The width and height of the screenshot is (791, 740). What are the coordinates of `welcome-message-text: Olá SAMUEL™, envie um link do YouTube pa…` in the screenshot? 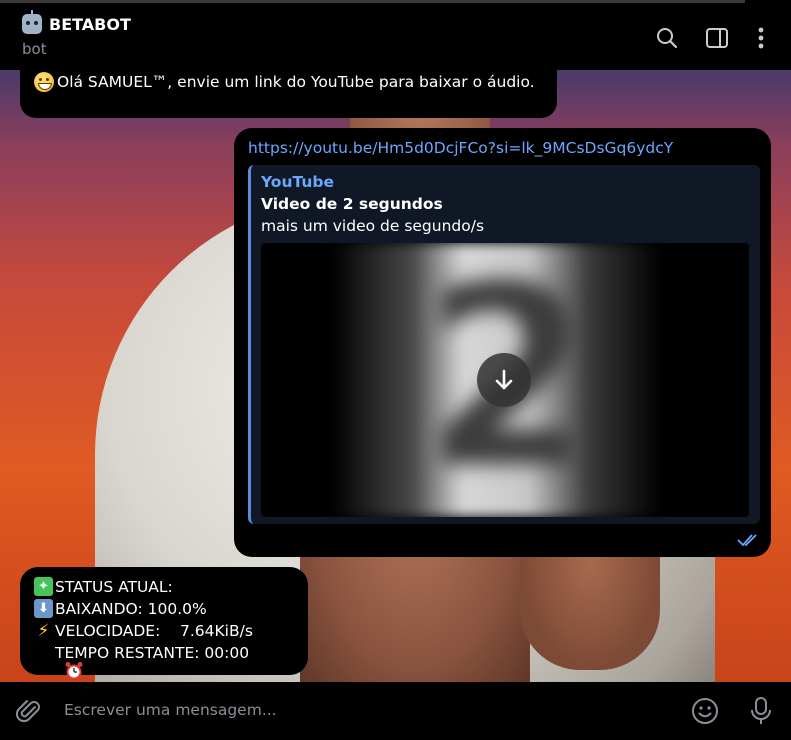 It's located at (296, 82).